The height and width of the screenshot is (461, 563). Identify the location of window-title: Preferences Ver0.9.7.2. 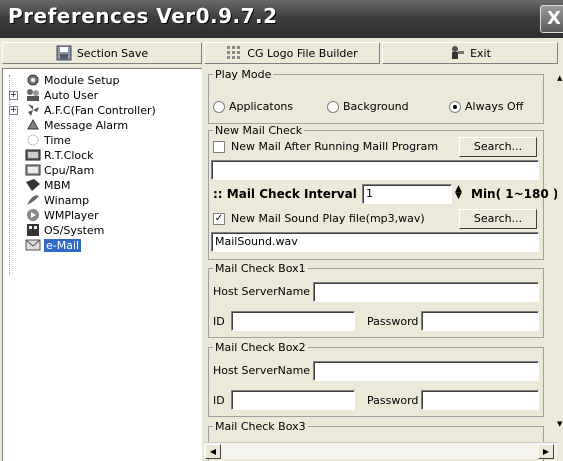
(143, 16).